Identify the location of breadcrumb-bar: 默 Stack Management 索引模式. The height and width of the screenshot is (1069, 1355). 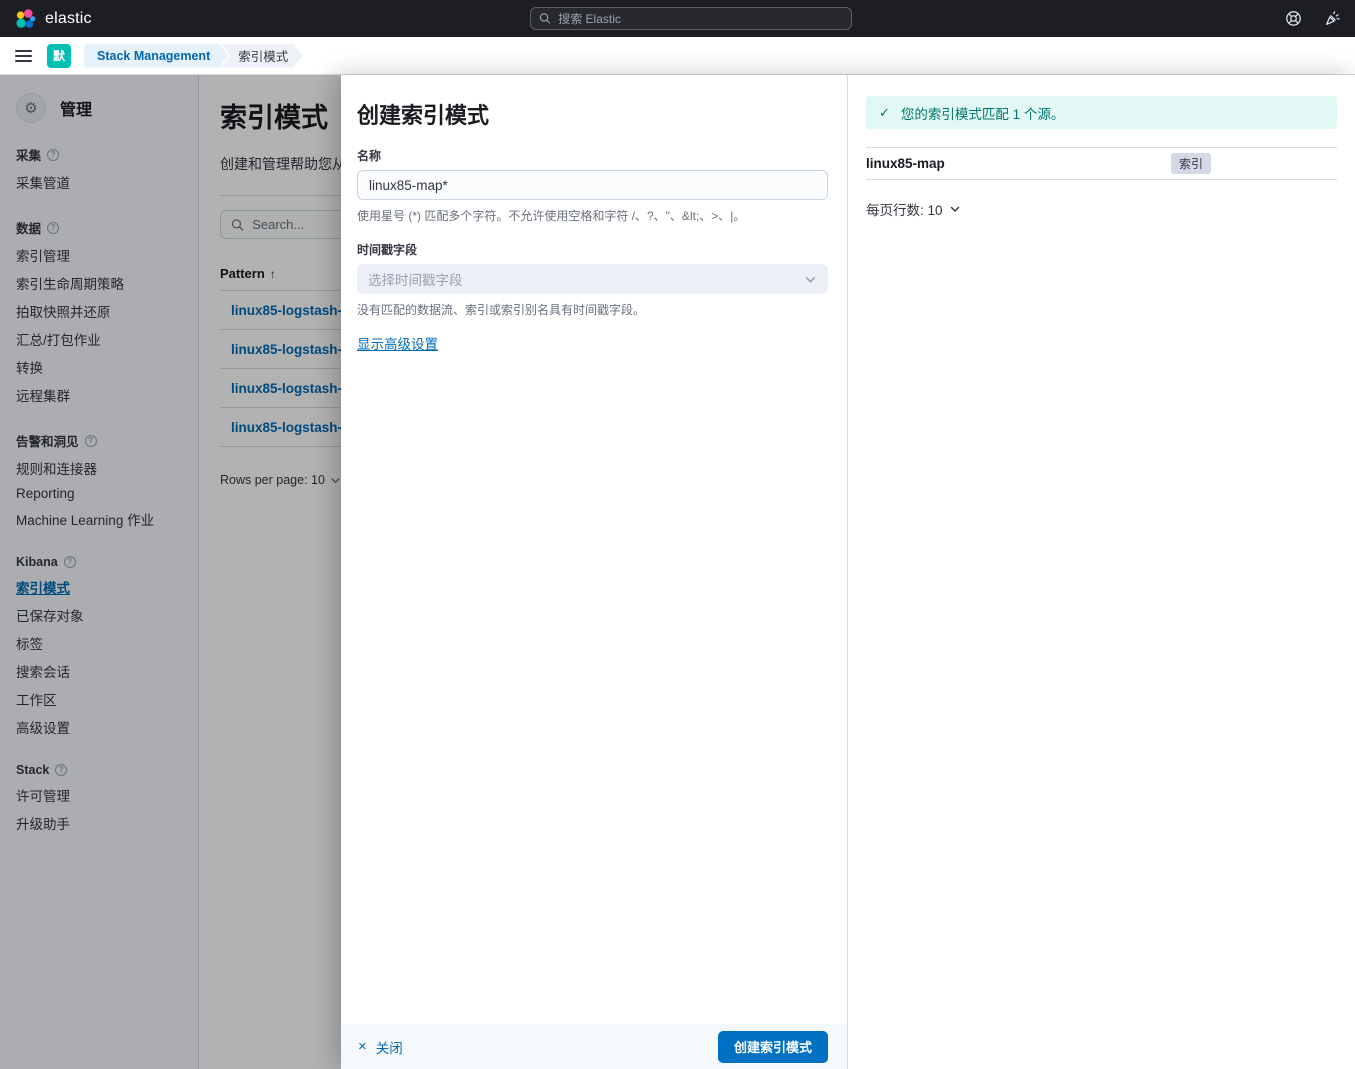
(677, 56).